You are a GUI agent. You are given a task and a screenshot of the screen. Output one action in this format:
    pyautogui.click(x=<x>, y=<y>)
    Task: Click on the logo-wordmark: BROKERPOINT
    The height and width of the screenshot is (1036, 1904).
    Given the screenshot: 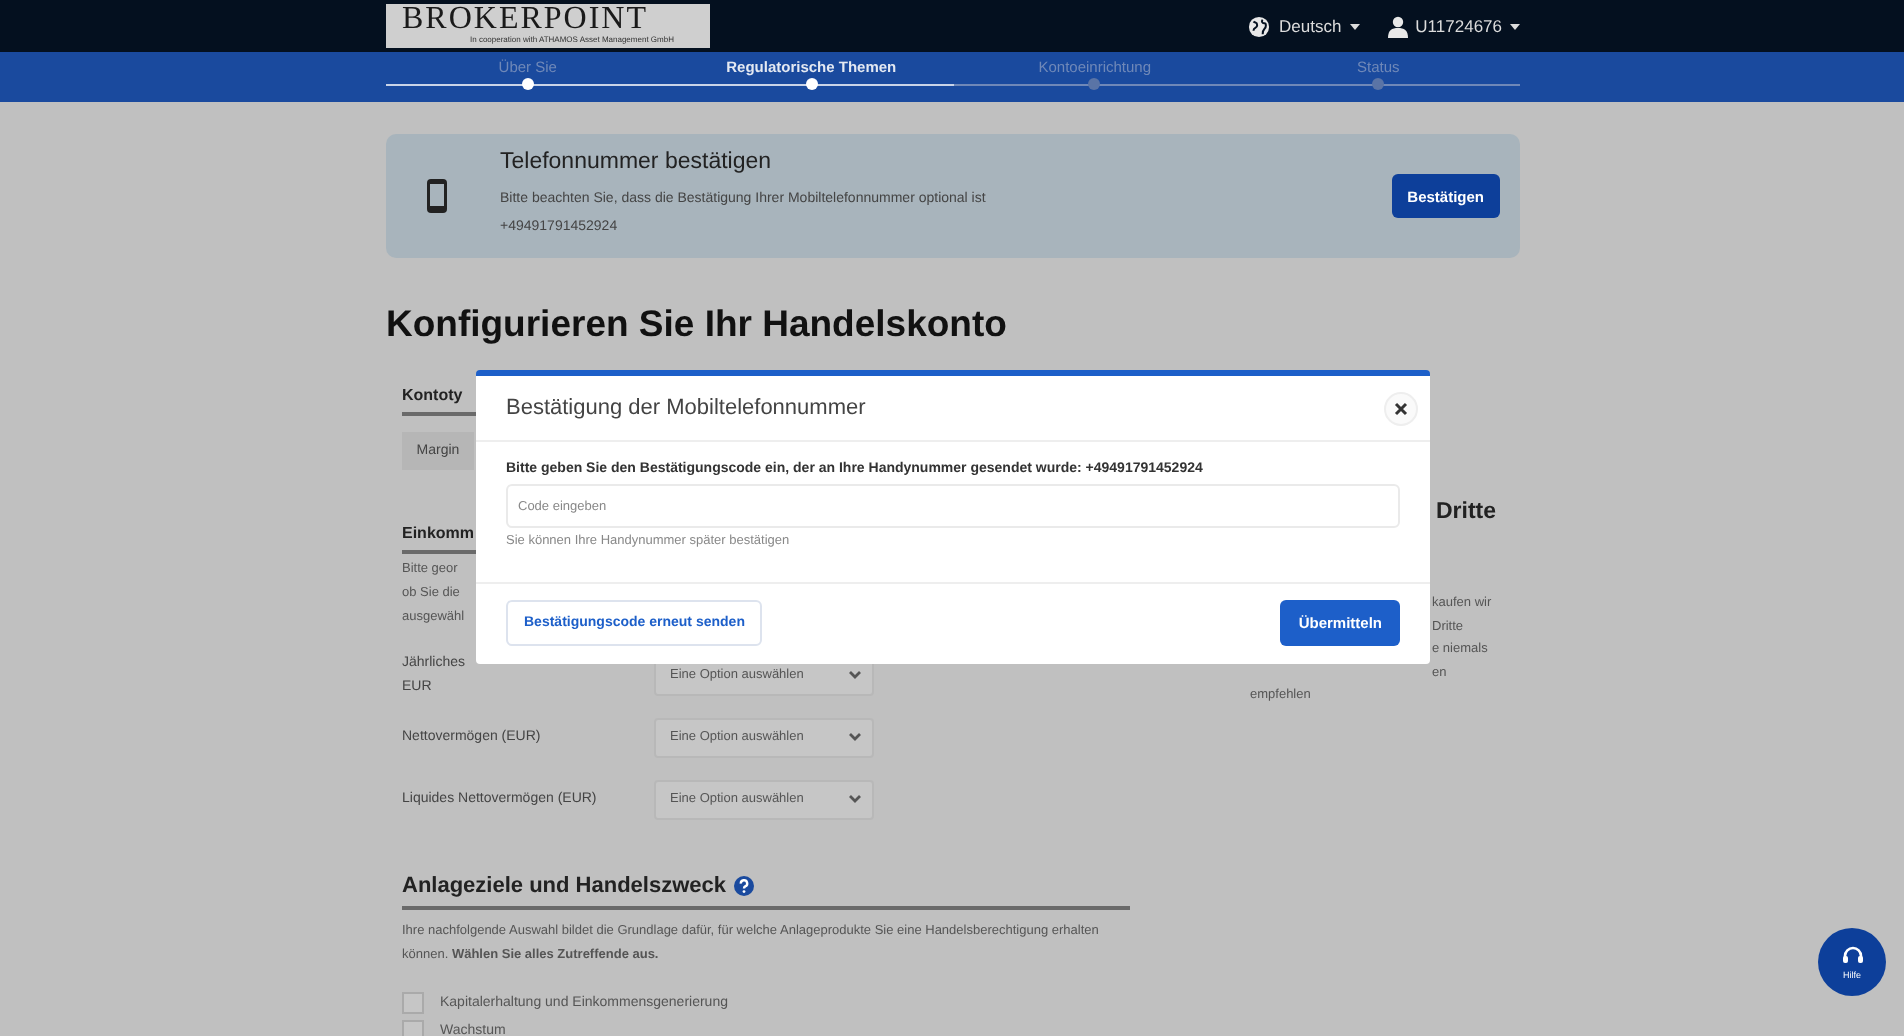 What is the action you would take?
    pyautogui.click(x=525, y=19)
    